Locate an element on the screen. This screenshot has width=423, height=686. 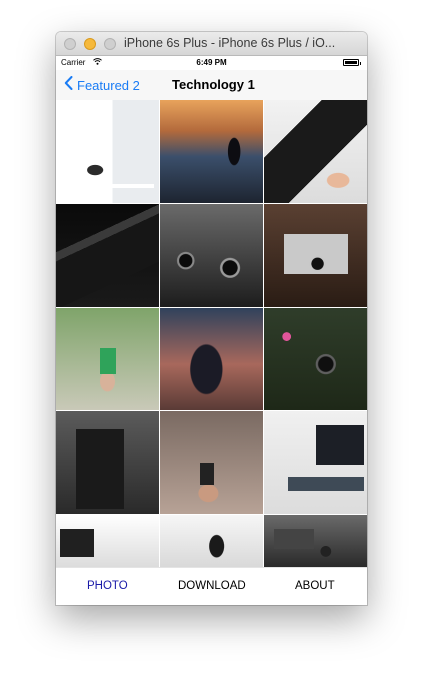
close-window-button is located at coordinates (70, 44).